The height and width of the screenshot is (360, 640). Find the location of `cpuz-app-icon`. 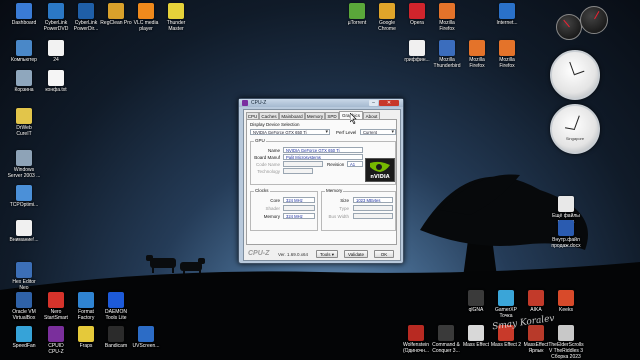

cpuz-app-icon is located at coordinates (245, 103).